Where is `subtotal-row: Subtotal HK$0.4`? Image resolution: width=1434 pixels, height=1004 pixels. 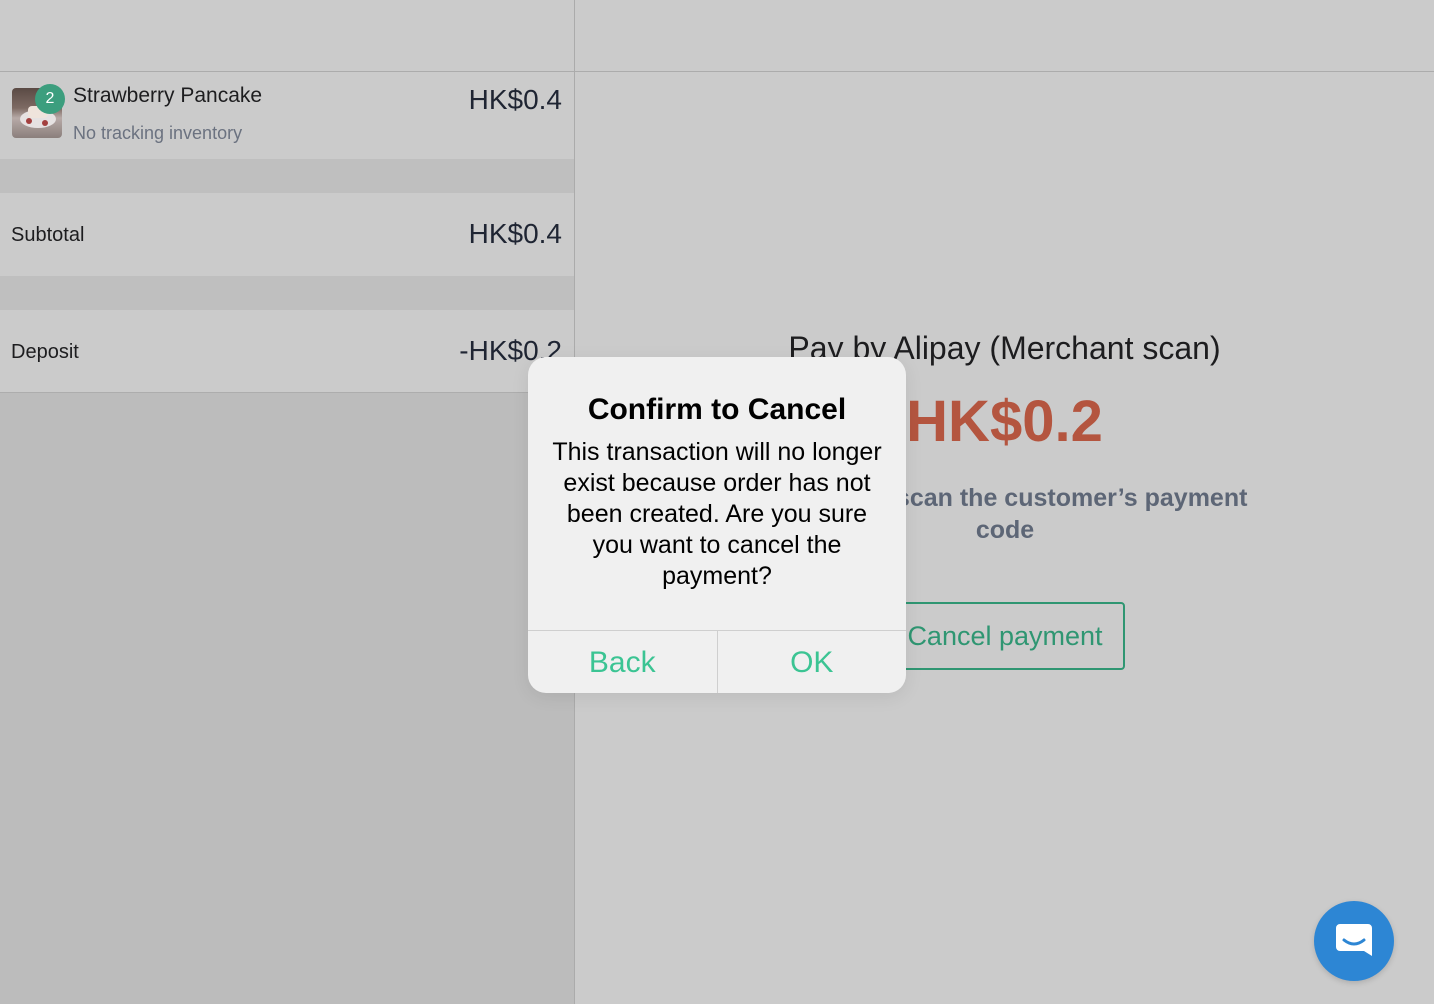
subtotal-row: Subtotal HK$0.4 is located at coordinates (287, 234).